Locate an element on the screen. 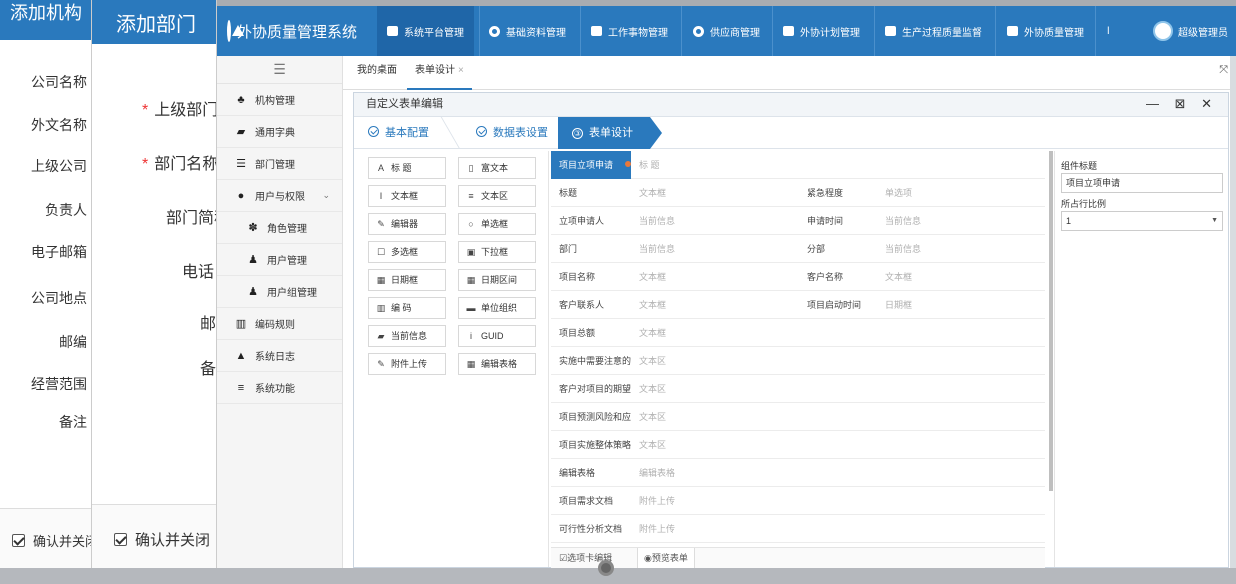 The width and height of the screenshot is (1236, 584). tab-bar: 我的桌面 表单设计 × ⤧ is located at coordinates (789, 73).